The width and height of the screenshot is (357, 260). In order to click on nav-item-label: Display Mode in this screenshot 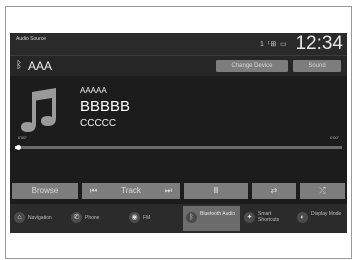, I will do `click(326, 214)`.